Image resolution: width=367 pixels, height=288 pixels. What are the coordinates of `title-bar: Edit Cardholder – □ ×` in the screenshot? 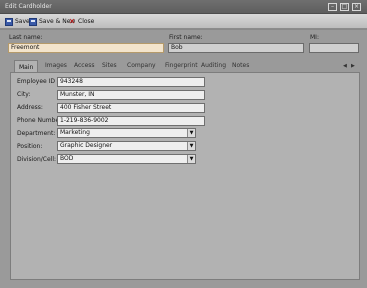 It's located at (183, 7).